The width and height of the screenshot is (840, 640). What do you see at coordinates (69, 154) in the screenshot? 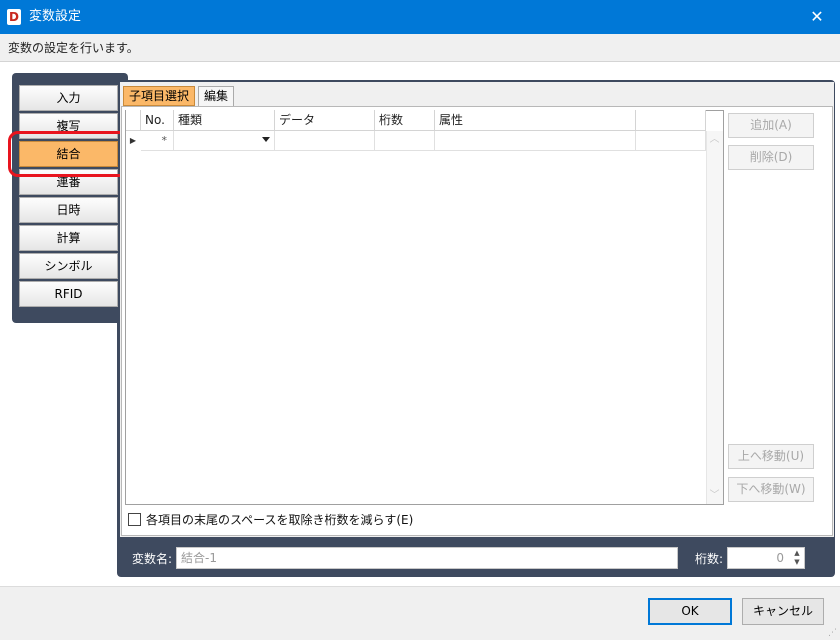
I see `highlight-annotation` at bounding box center [69, 154].